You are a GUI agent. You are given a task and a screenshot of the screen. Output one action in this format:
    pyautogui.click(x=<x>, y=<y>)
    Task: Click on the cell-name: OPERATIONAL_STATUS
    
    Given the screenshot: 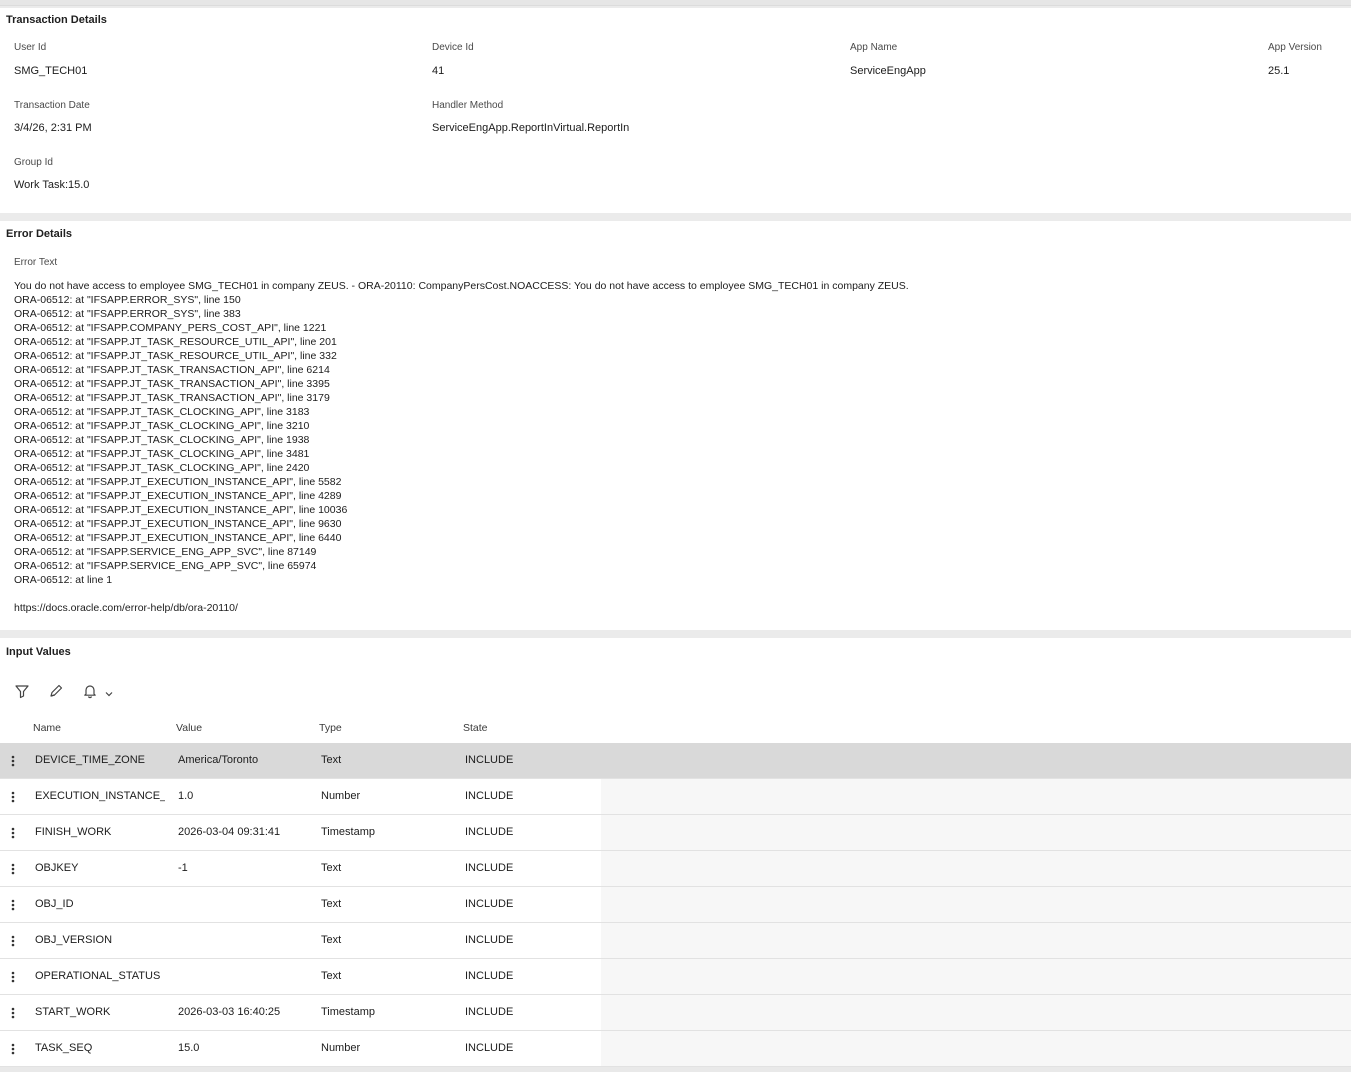 What is the action you would take?
    pyautogui.click(x=98, y=976)
    